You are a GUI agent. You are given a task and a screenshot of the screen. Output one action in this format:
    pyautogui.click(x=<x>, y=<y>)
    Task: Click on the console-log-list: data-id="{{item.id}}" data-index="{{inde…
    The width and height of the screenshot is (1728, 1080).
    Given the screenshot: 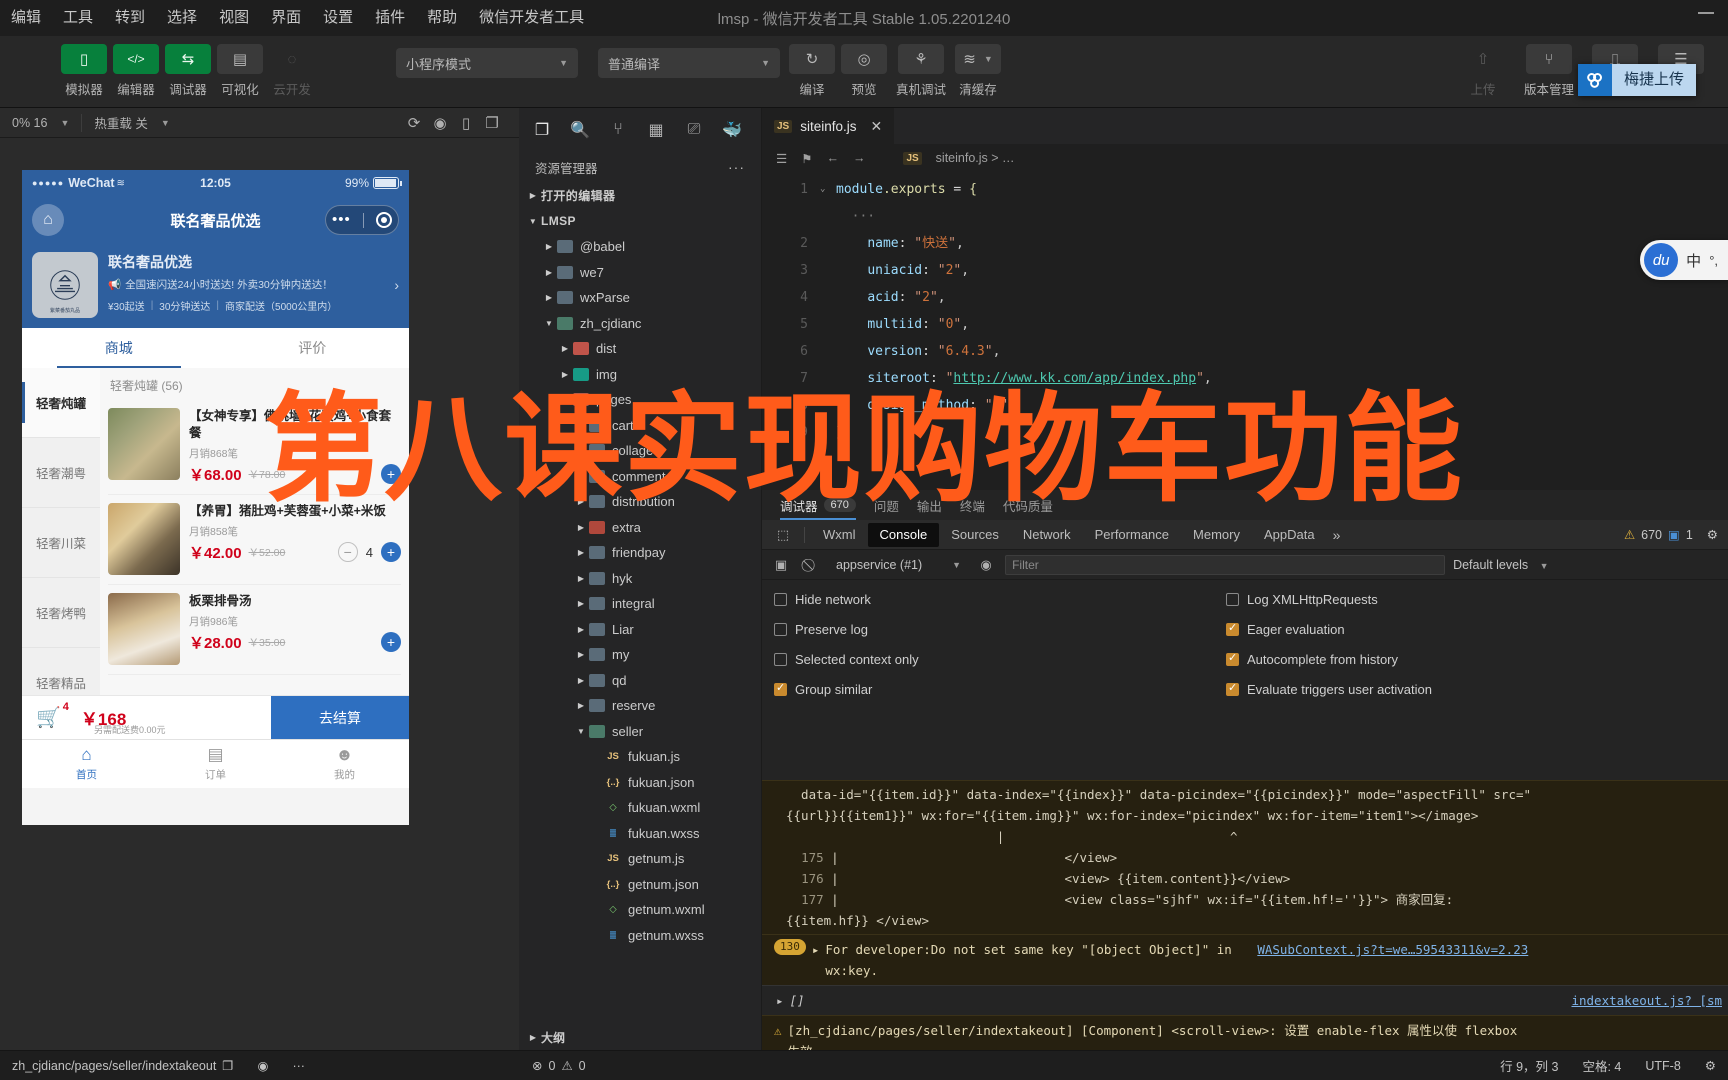 What is the action you would take?
    pyautogui.click(x=1245, y=915)
    